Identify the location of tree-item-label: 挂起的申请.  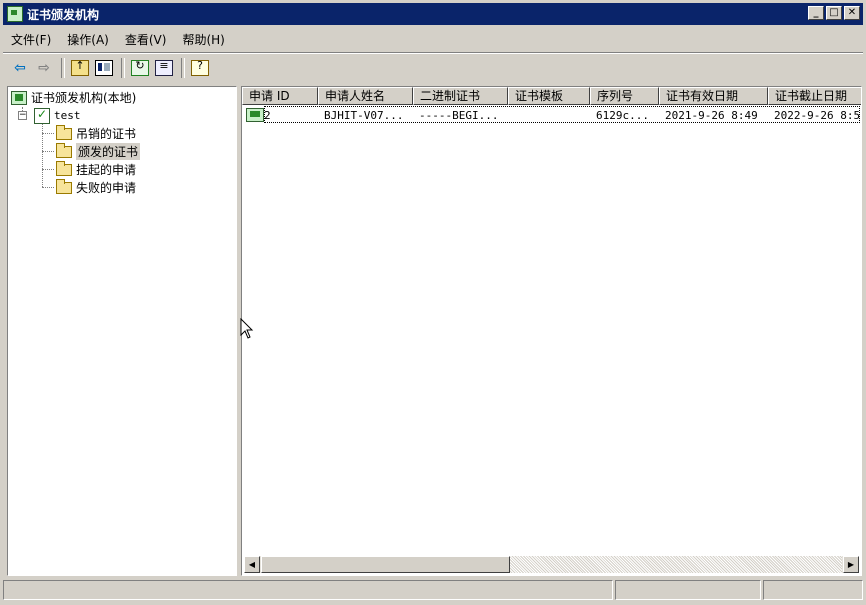
(106, 170).